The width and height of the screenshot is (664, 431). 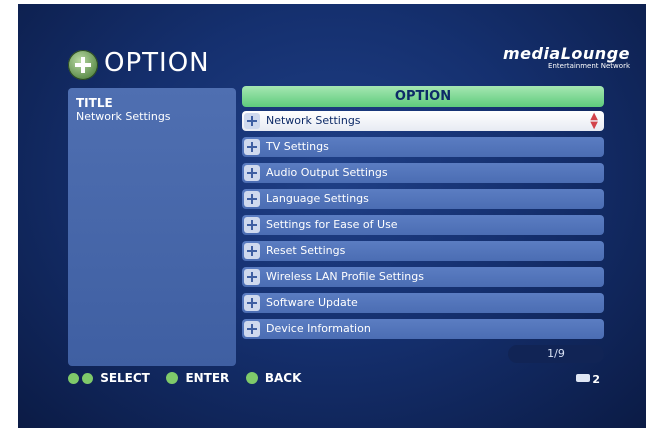 I want to click on menu-item-software-update: Software Update, so click(x=423, y=303).